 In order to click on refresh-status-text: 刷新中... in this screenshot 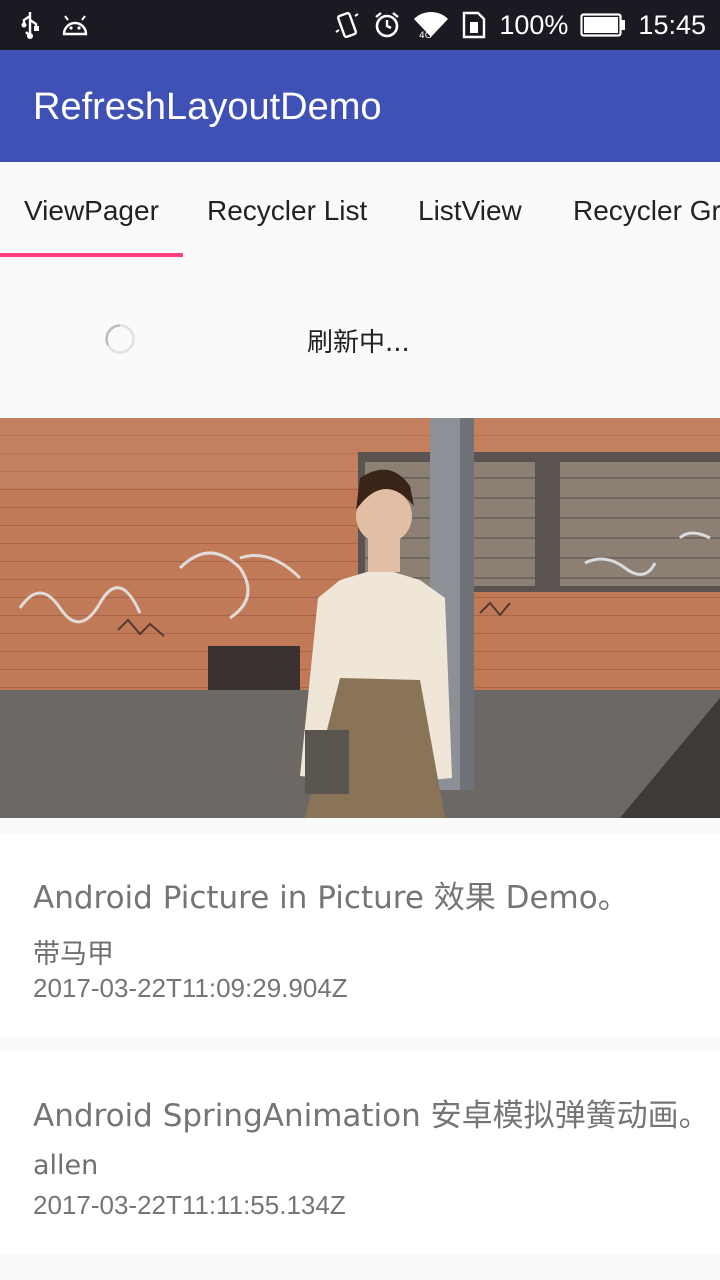, I will do `click(358, 343)`.